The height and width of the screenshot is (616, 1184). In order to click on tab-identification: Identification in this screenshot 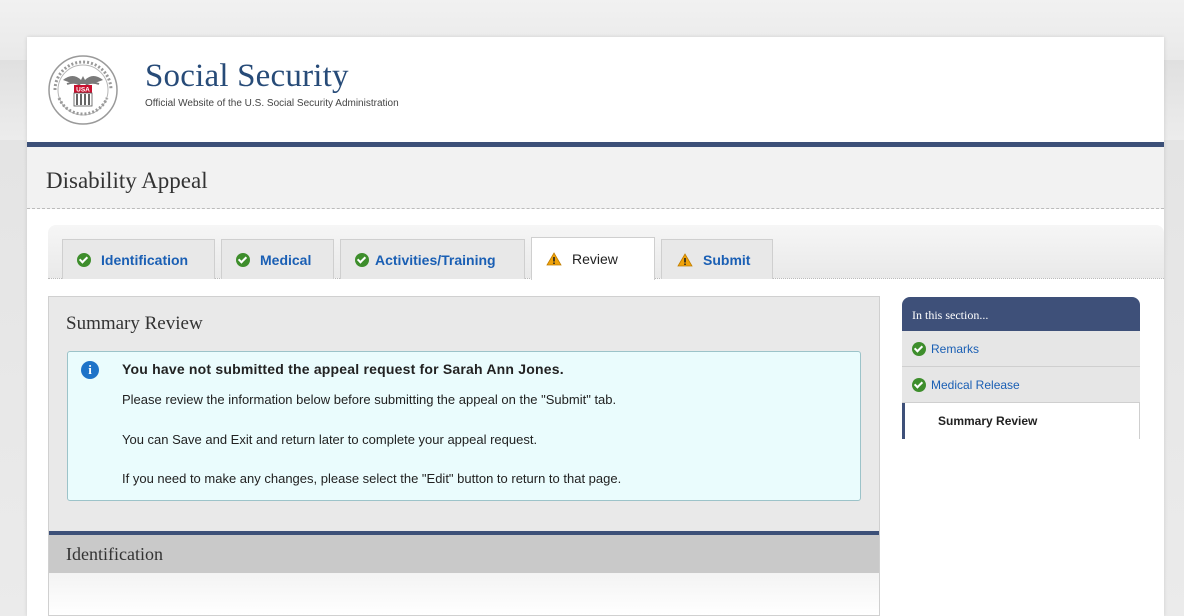, I will do `click(138, 259)`.